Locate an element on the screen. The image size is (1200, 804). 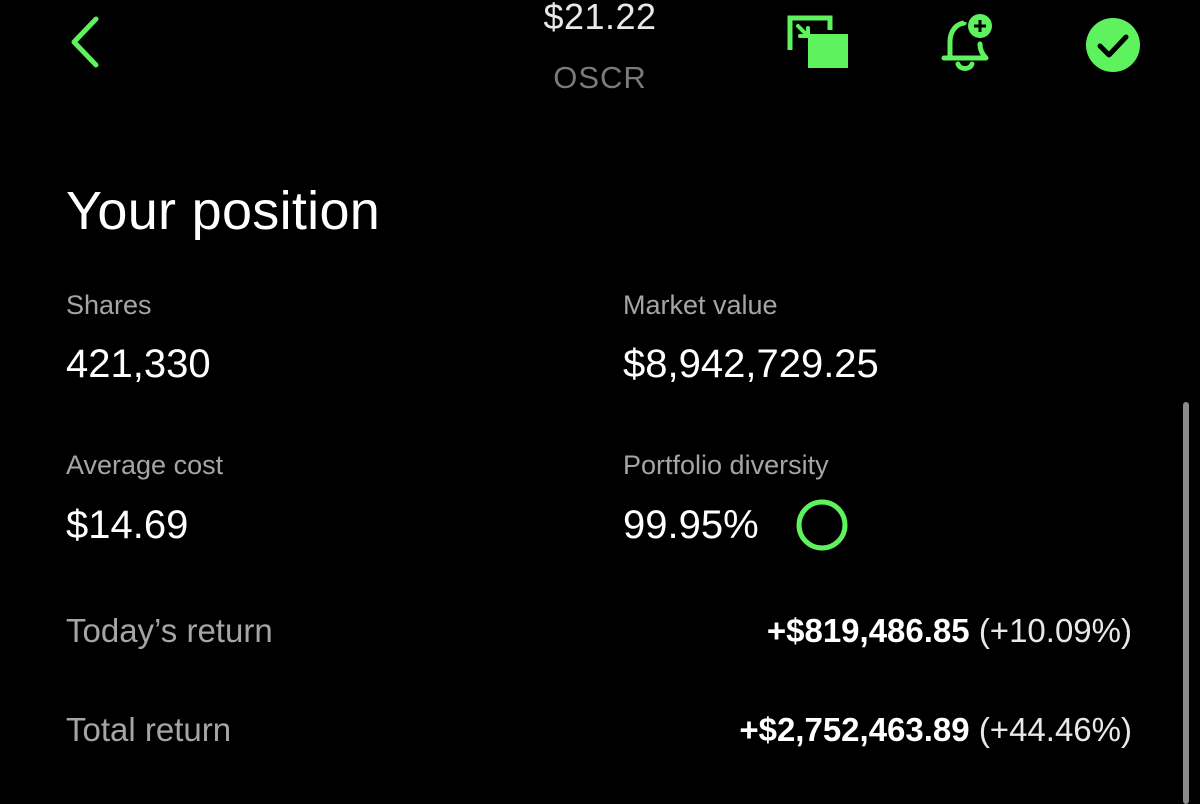
total-return-percent: (+44.46%) is located at coordinates (1055, 729).